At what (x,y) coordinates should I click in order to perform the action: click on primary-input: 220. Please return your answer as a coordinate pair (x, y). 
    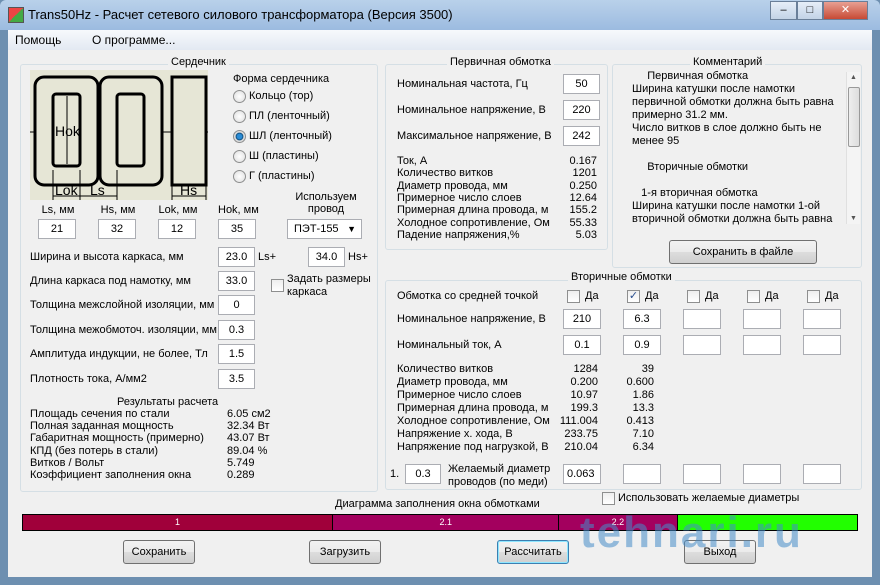
    Looking at the image, I should click on (581, 110).